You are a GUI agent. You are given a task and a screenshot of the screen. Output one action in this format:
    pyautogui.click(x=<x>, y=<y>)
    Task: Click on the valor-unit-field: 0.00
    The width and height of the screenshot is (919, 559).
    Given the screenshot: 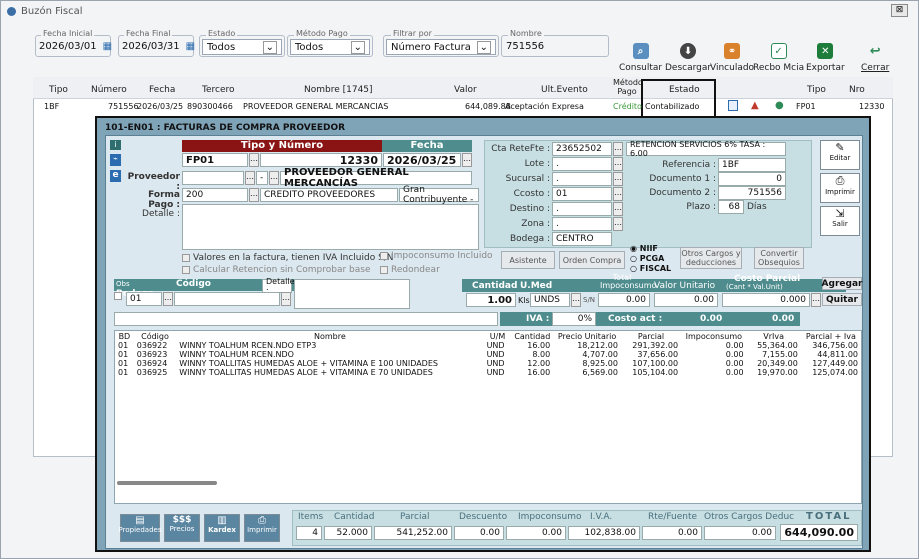 What is the action you would take?
    pyautogui.click(x=686, y=300)
    